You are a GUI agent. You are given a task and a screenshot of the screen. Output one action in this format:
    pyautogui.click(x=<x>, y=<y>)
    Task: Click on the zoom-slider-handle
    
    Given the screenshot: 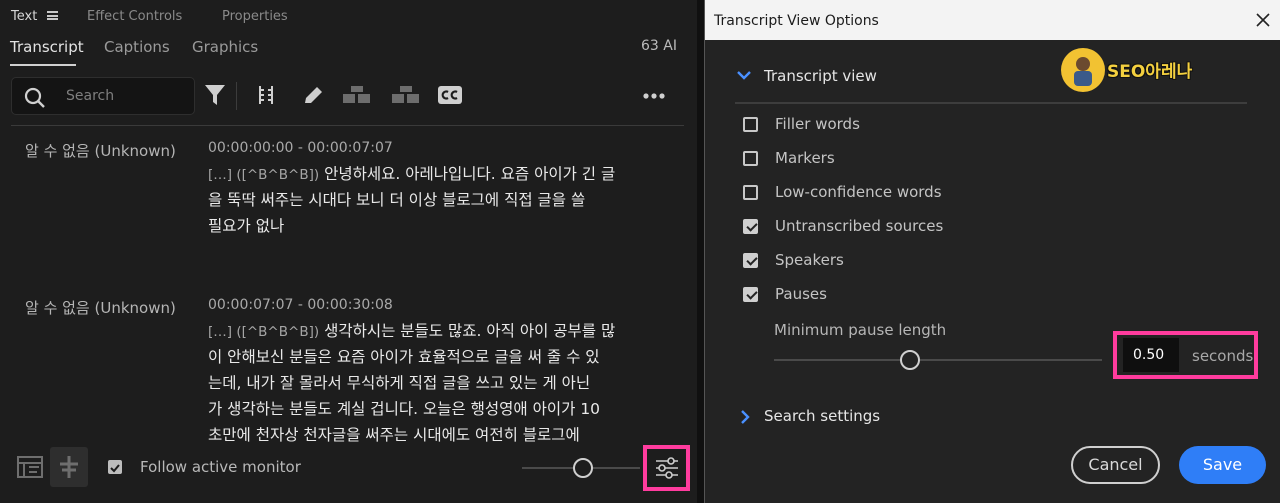 What is the action you would take?
    pyautogui.click(x=583, y=468)
    